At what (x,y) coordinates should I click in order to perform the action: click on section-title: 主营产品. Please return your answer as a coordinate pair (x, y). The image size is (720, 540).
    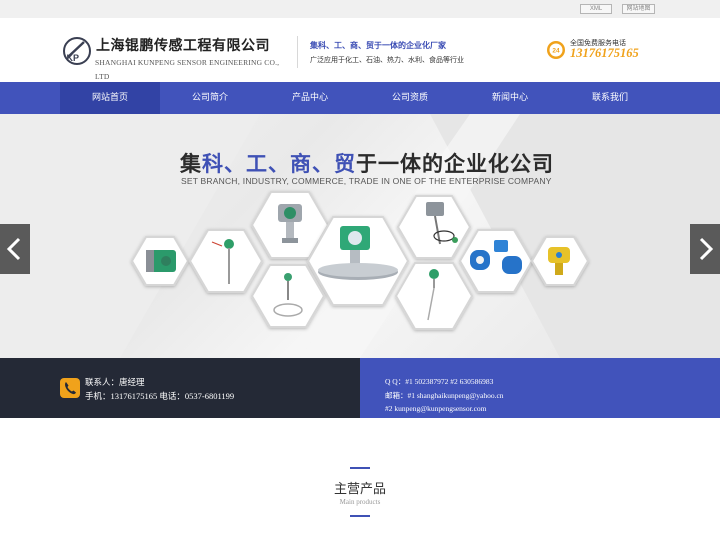
    Looking at the image, I should click on (359, 489).